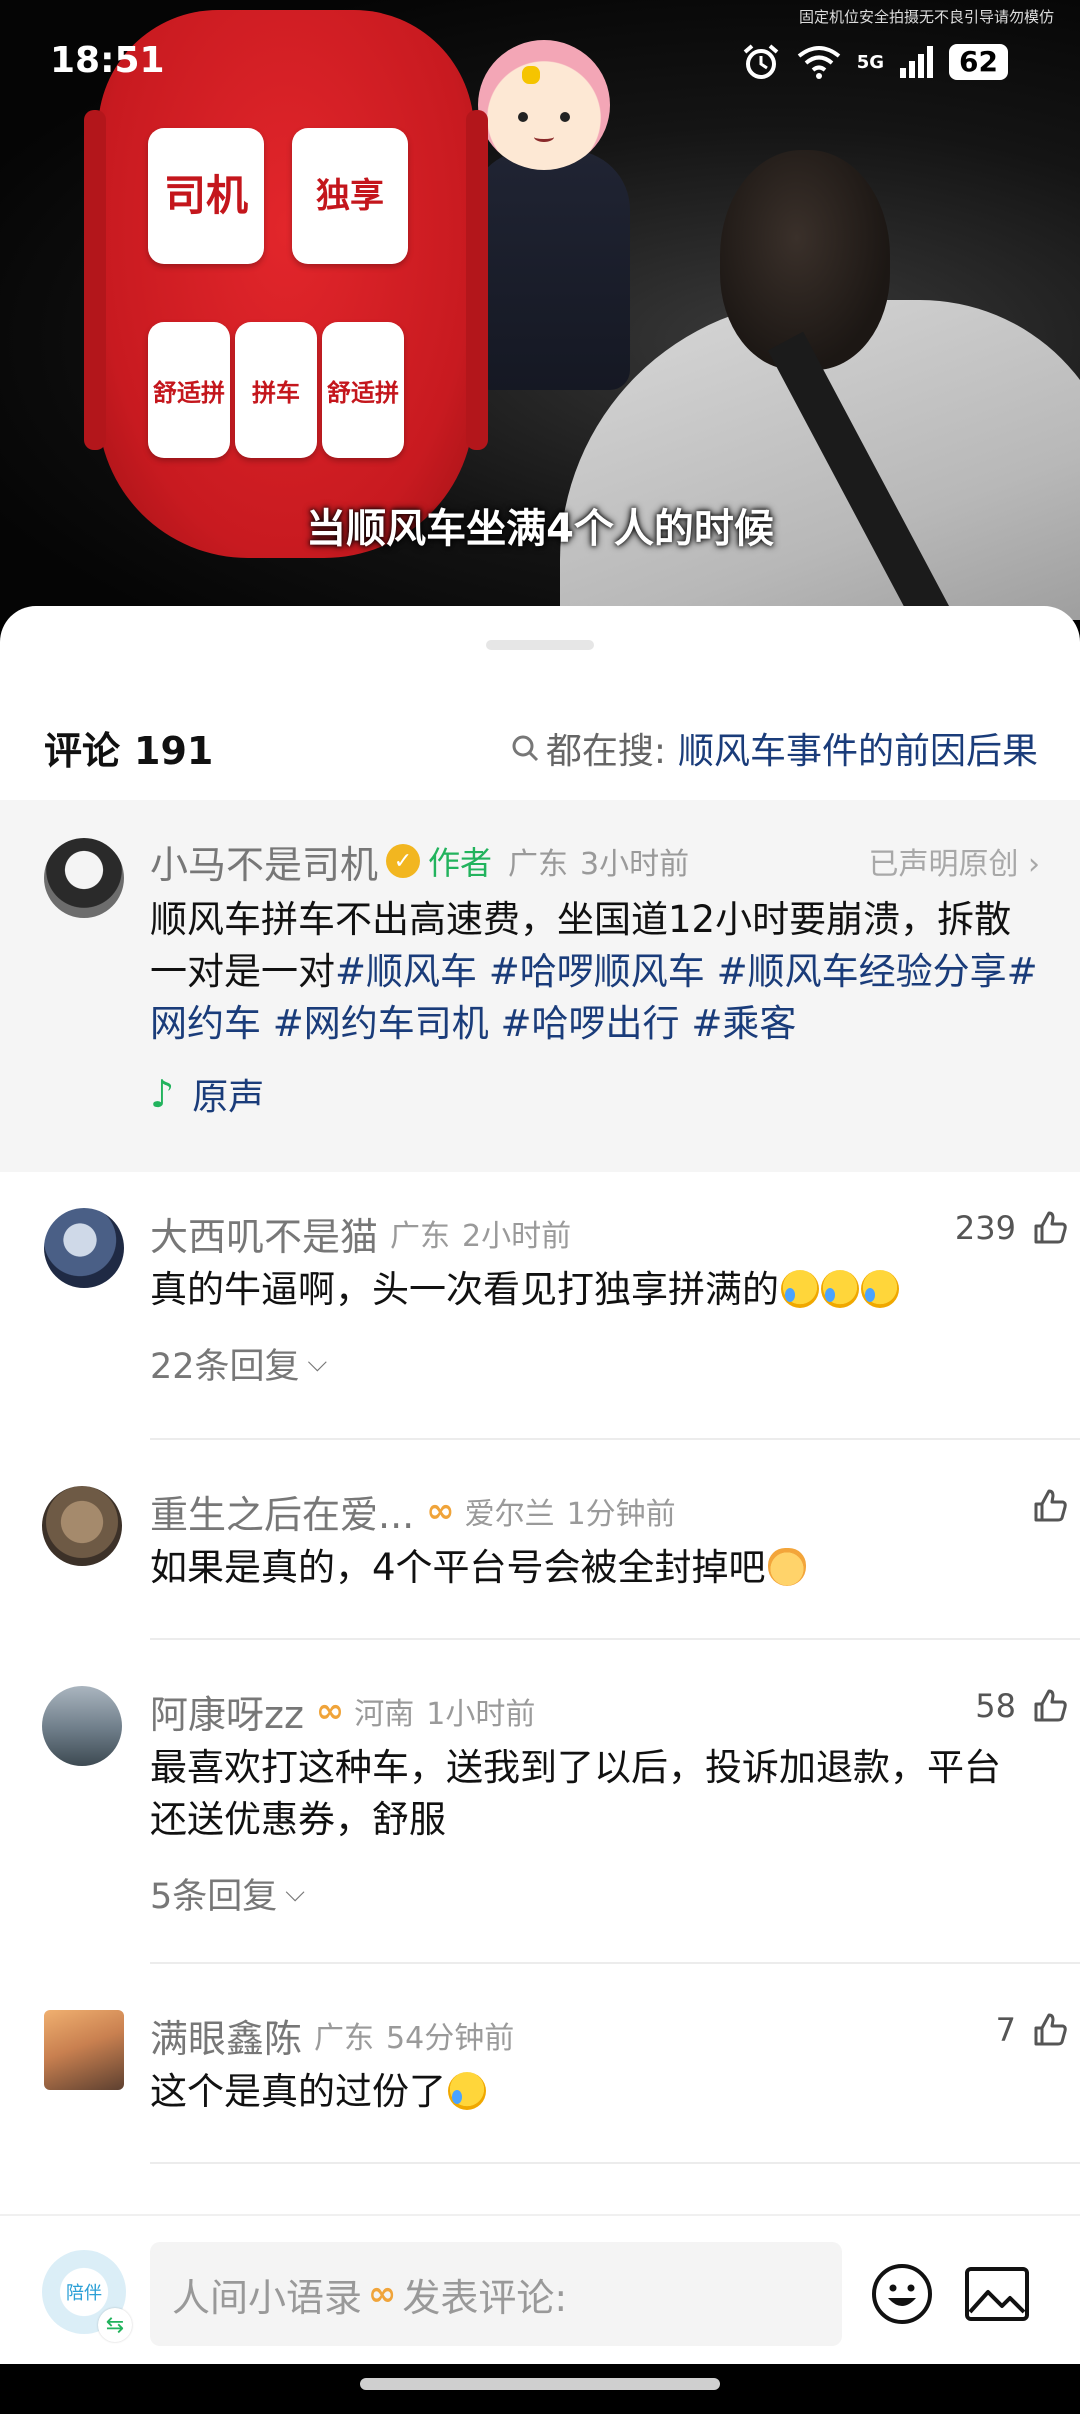 Image resolution: width=1080 pixels, height=2414 pixels. Describe the element at coordinates (517, 1236) in the screenshot. I see `comment-time: 2小时前` at that location.